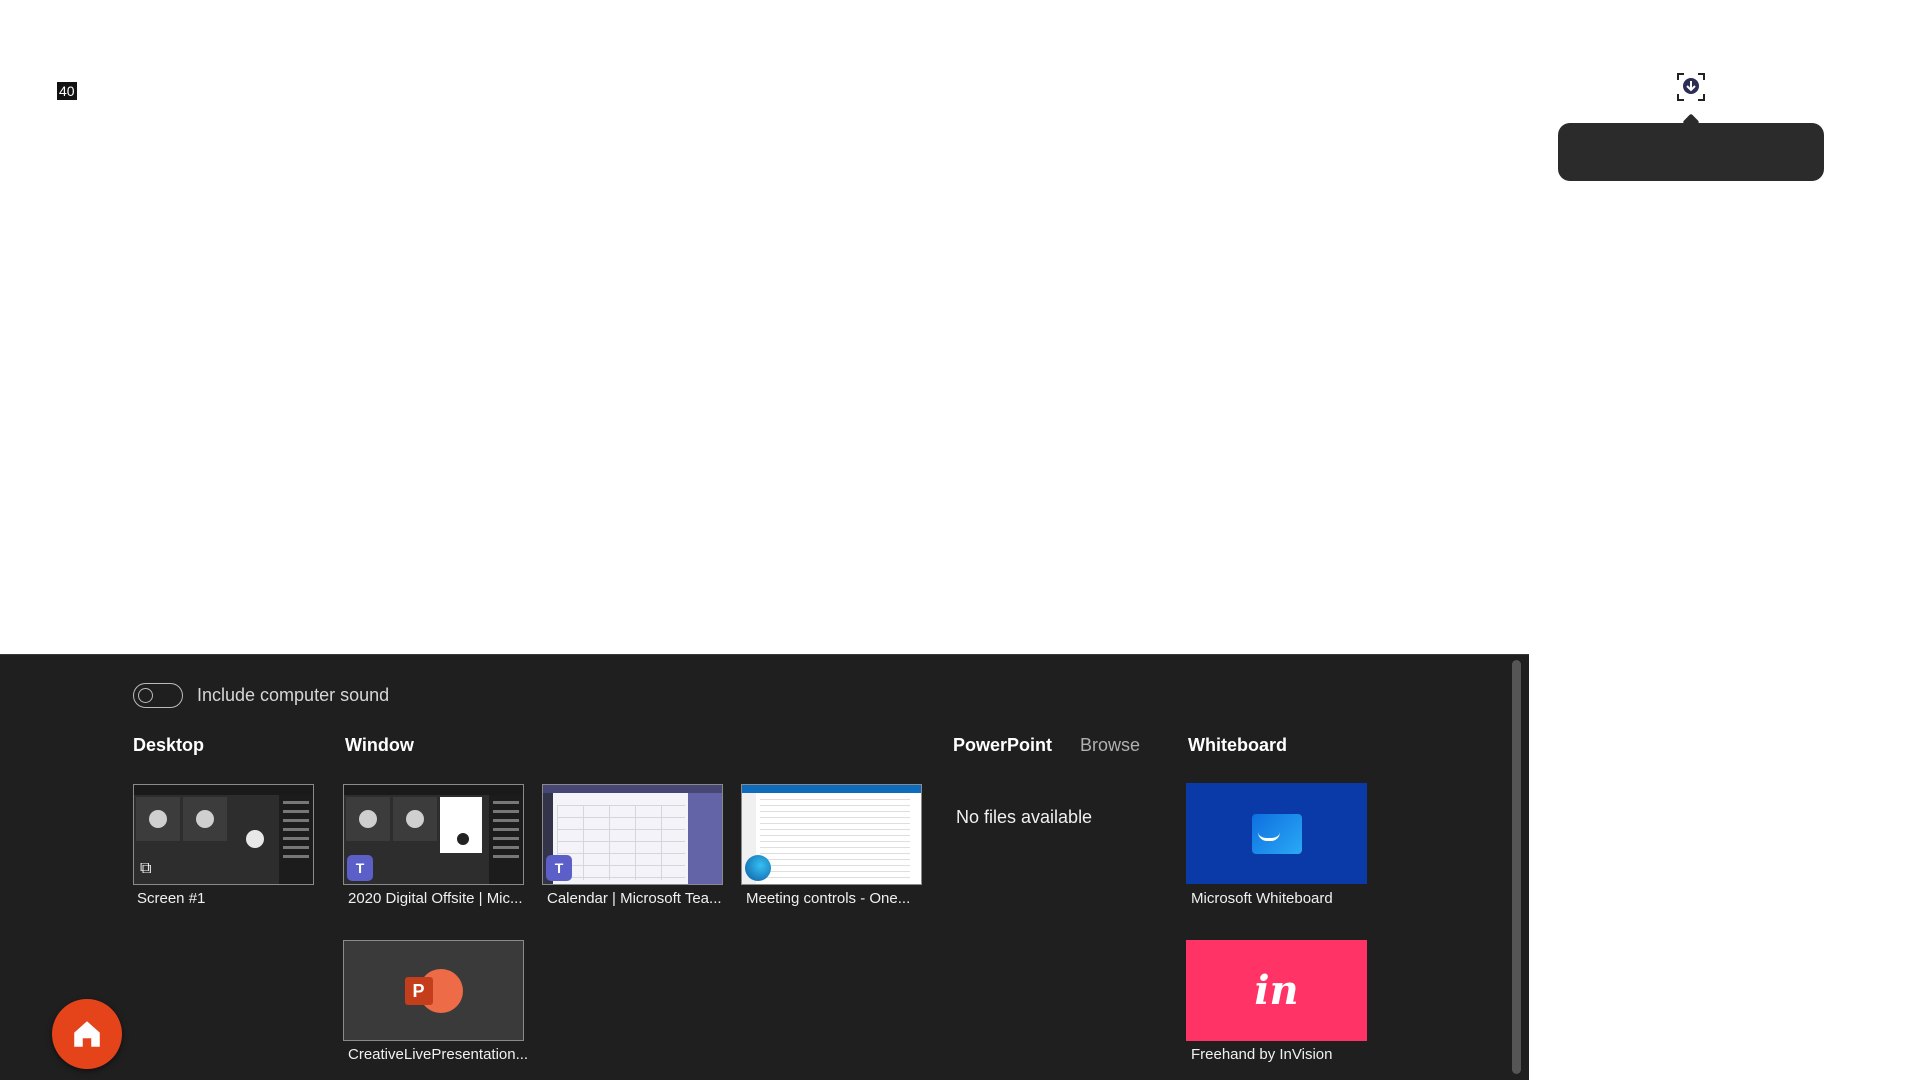 The width and height of the screenshot is (1920, 1080). I want to click on home-icon, so click(87, 1034).